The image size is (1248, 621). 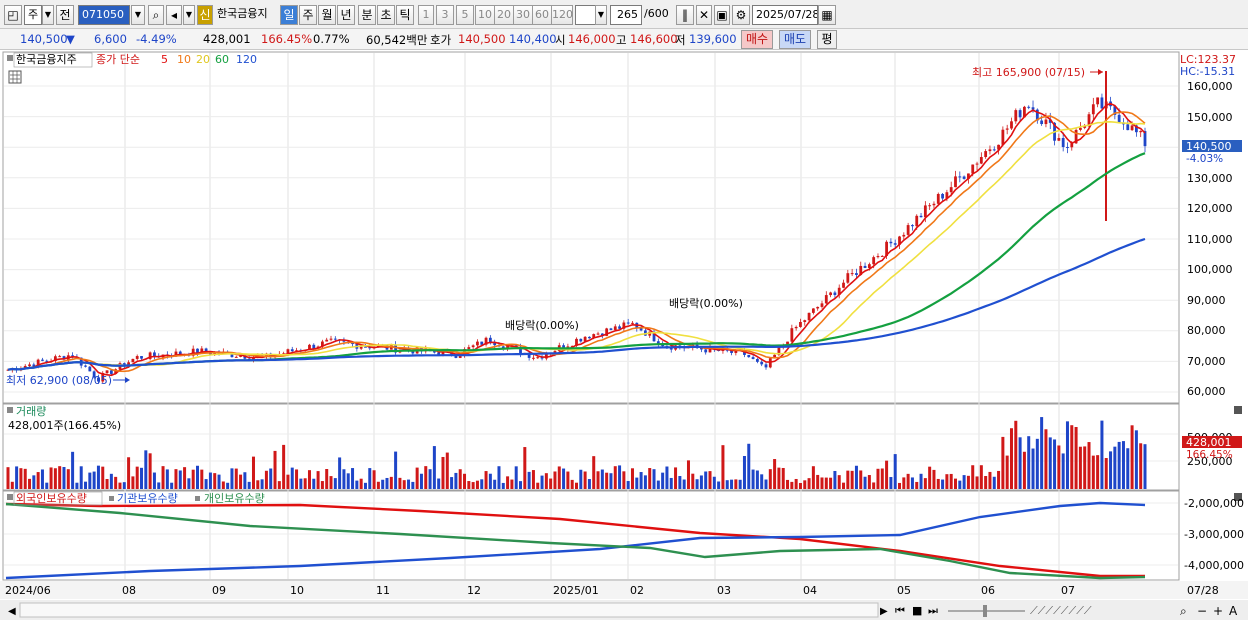 I want to click on scrollbar-track, so click(x=449, y=610).